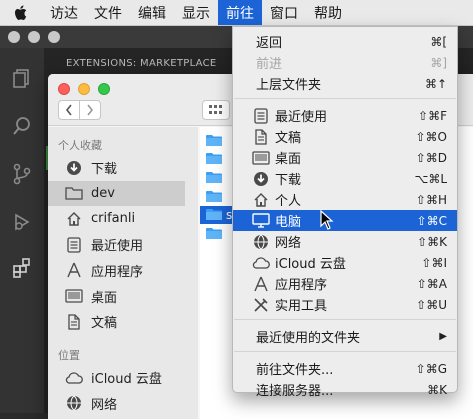 The height and width of the screenshot is (419, 473). I want to click on menu-item-label: 上层文件夹, so click(289, 85).